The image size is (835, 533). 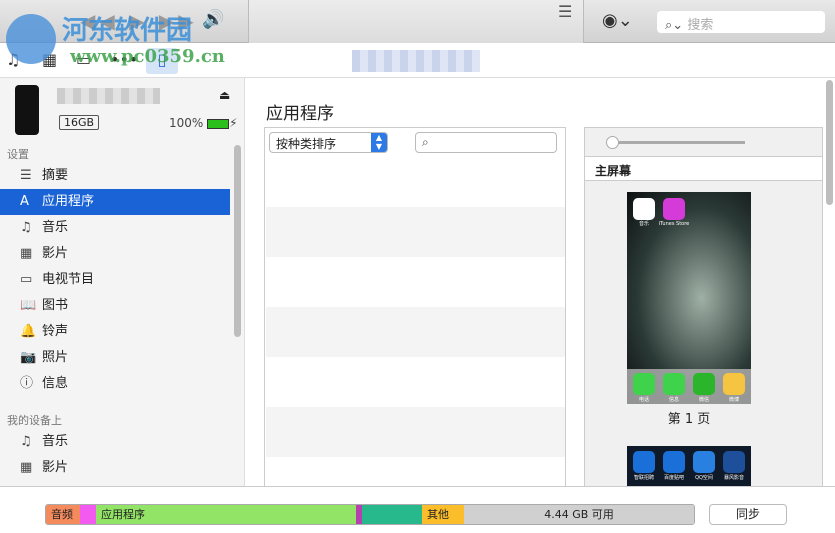 I want to click on sidebar-item: ⓘ 信息, so click(x=115, y=384).